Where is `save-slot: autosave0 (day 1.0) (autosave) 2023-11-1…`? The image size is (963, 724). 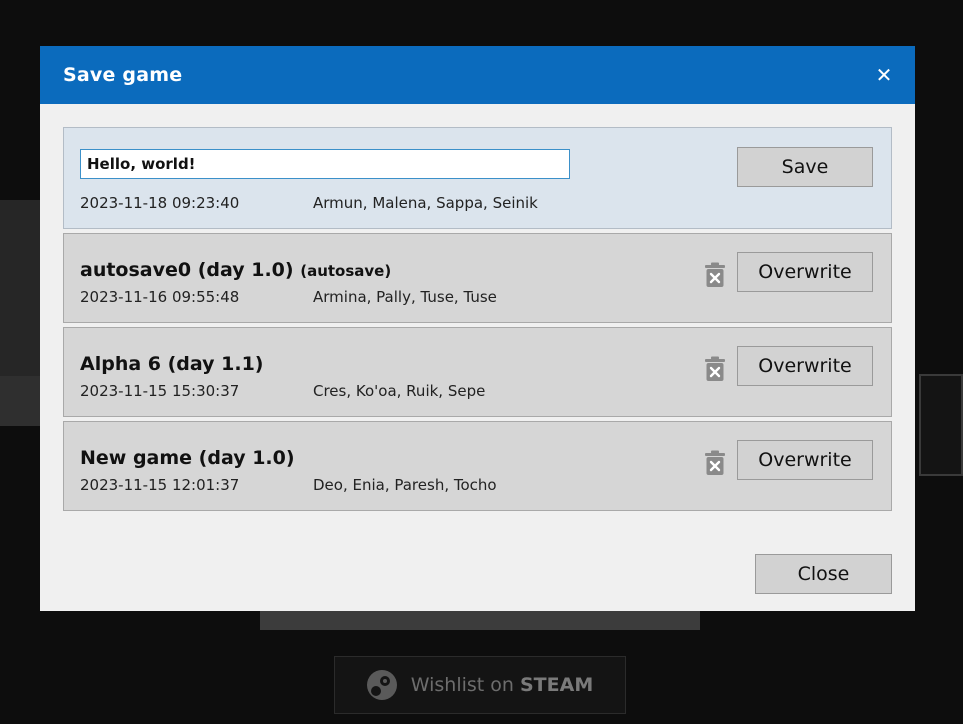
save-slot: autosave0 (day 1.0) (autosave) 2023-11-1… is located at coordinates (477, 278).